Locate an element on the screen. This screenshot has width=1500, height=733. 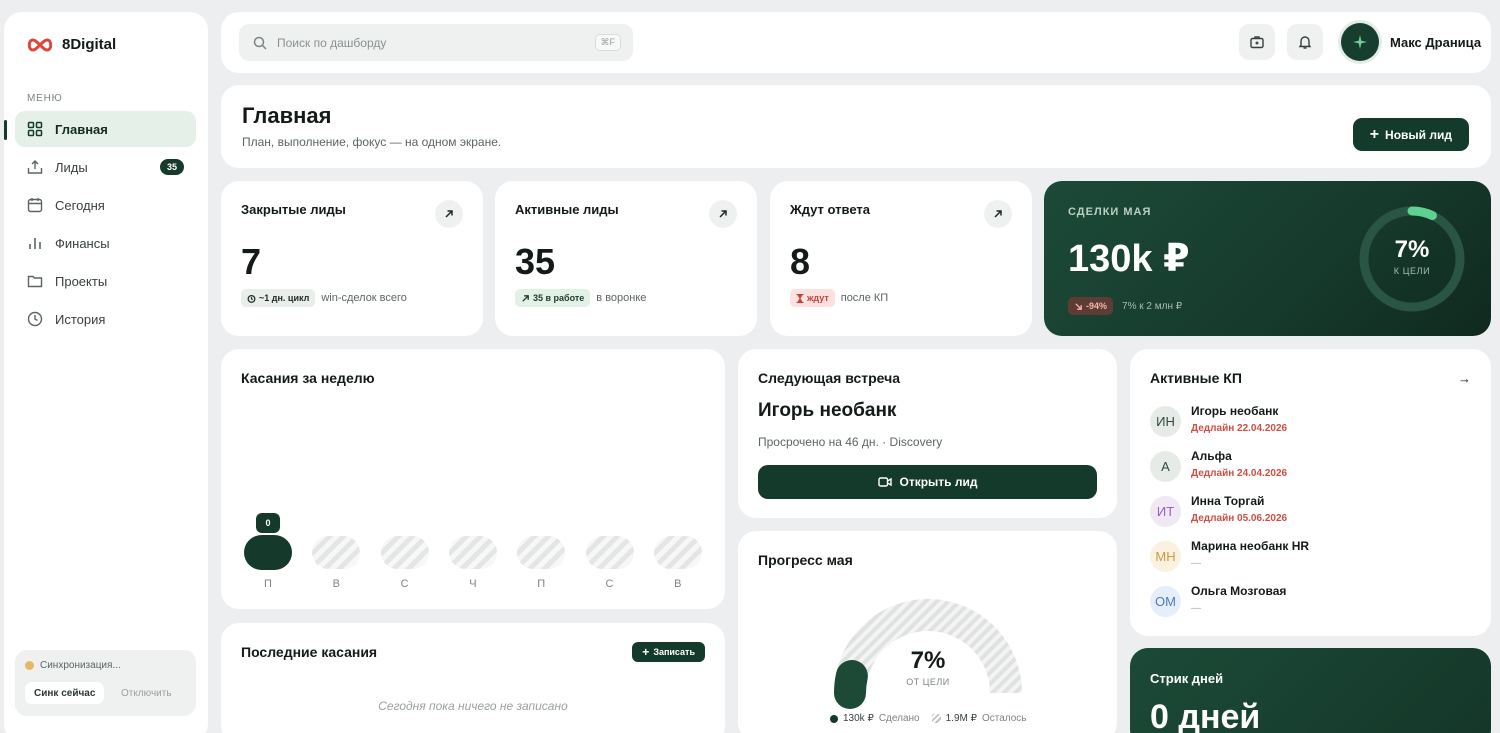
day-label: С is located at coordinates (404, 584).